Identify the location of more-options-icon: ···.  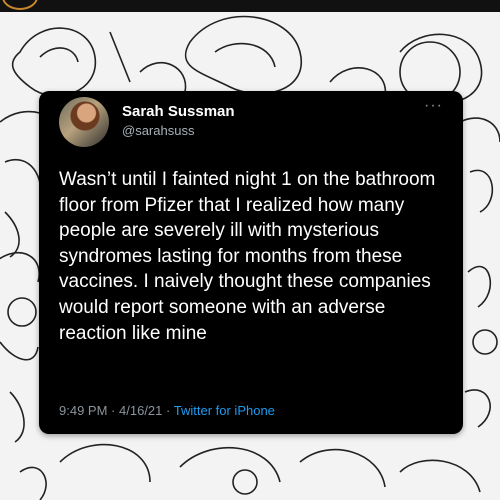
(433, 106).